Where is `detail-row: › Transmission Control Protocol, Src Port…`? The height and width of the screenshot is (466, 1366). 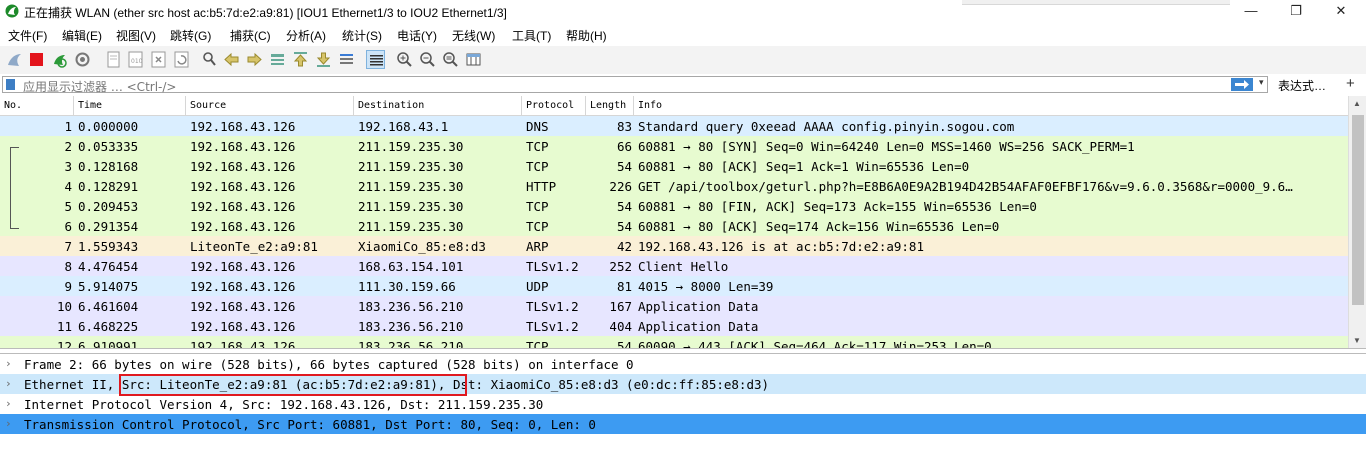 detail-row: › Transmission Control Protocol, Src Port… is located at coordinates (683, 424).